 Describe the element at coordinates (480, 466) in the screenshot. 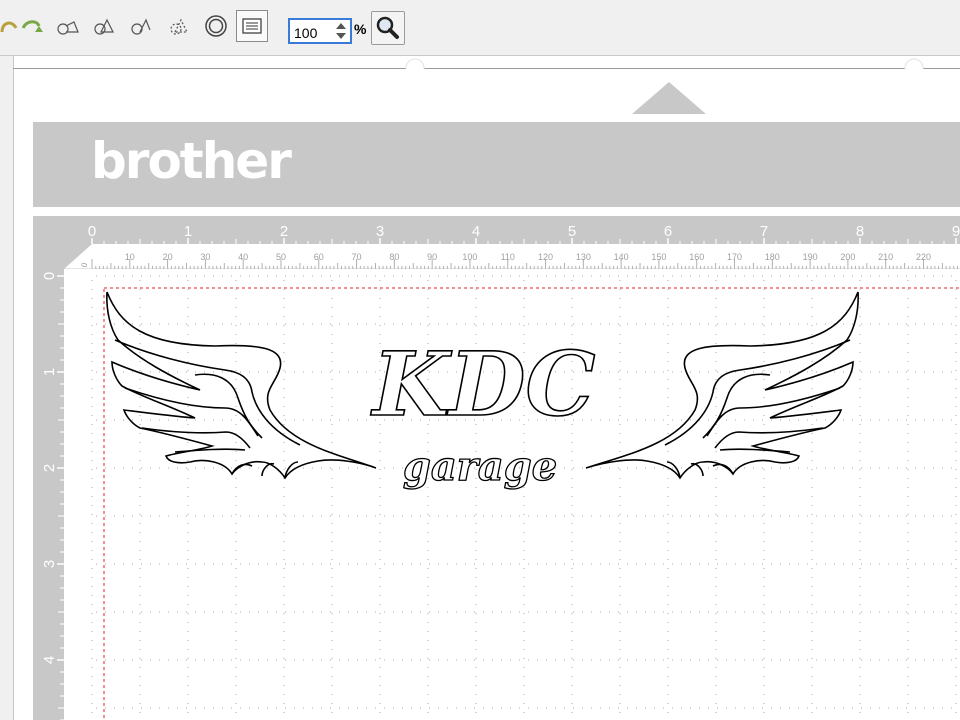

I see `design-subtitle: garage` at that location.